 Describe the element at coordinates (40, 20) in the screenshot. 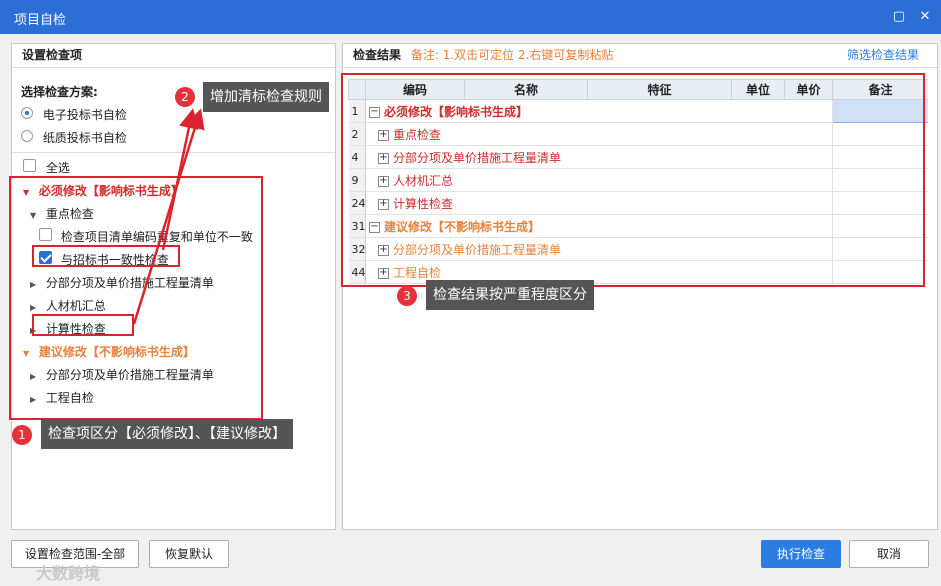

I see `window-title: 项目自检` at that location.